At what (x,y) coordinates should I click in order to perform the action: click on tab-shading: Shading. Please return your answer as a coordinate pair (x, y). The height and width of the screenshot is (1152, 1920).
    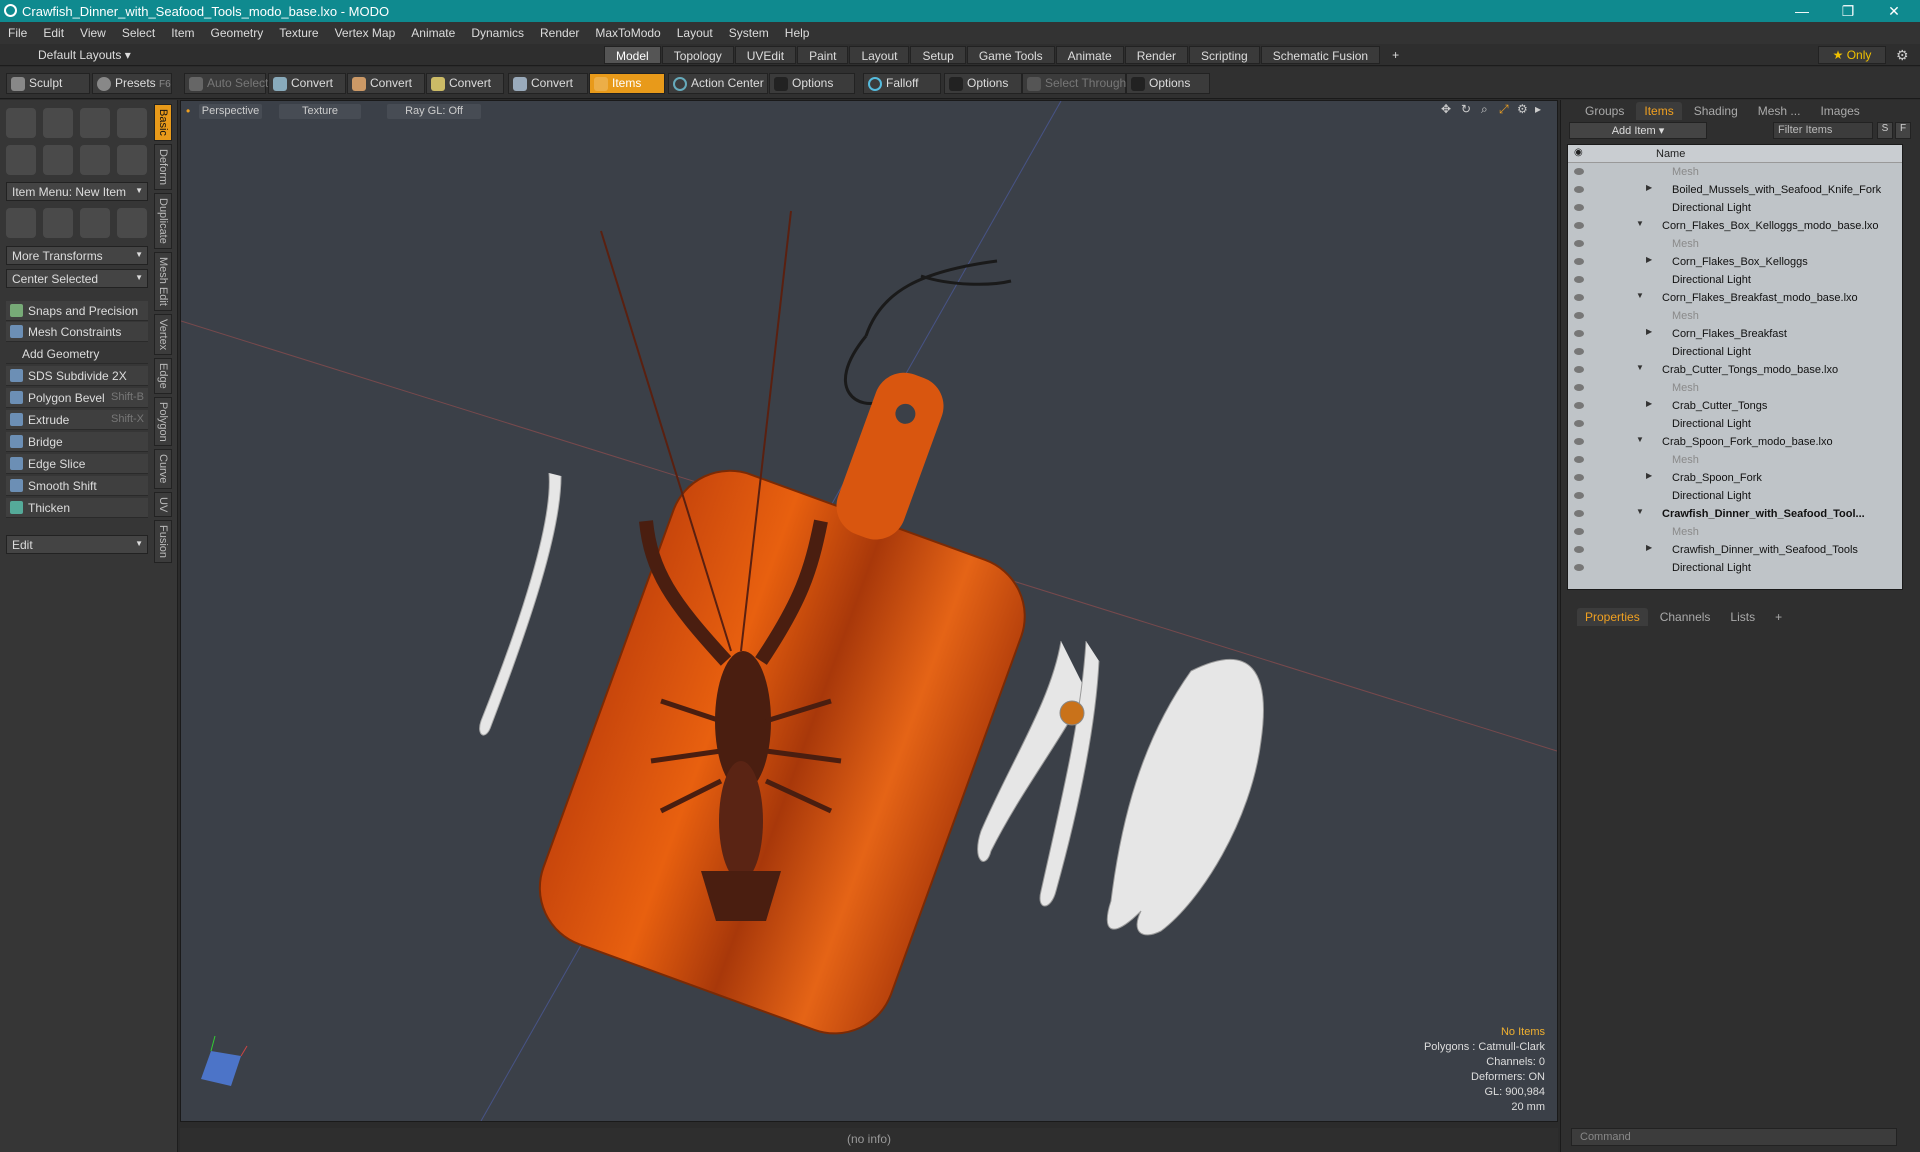
    Looking at the image, I should click on (1716, 111).